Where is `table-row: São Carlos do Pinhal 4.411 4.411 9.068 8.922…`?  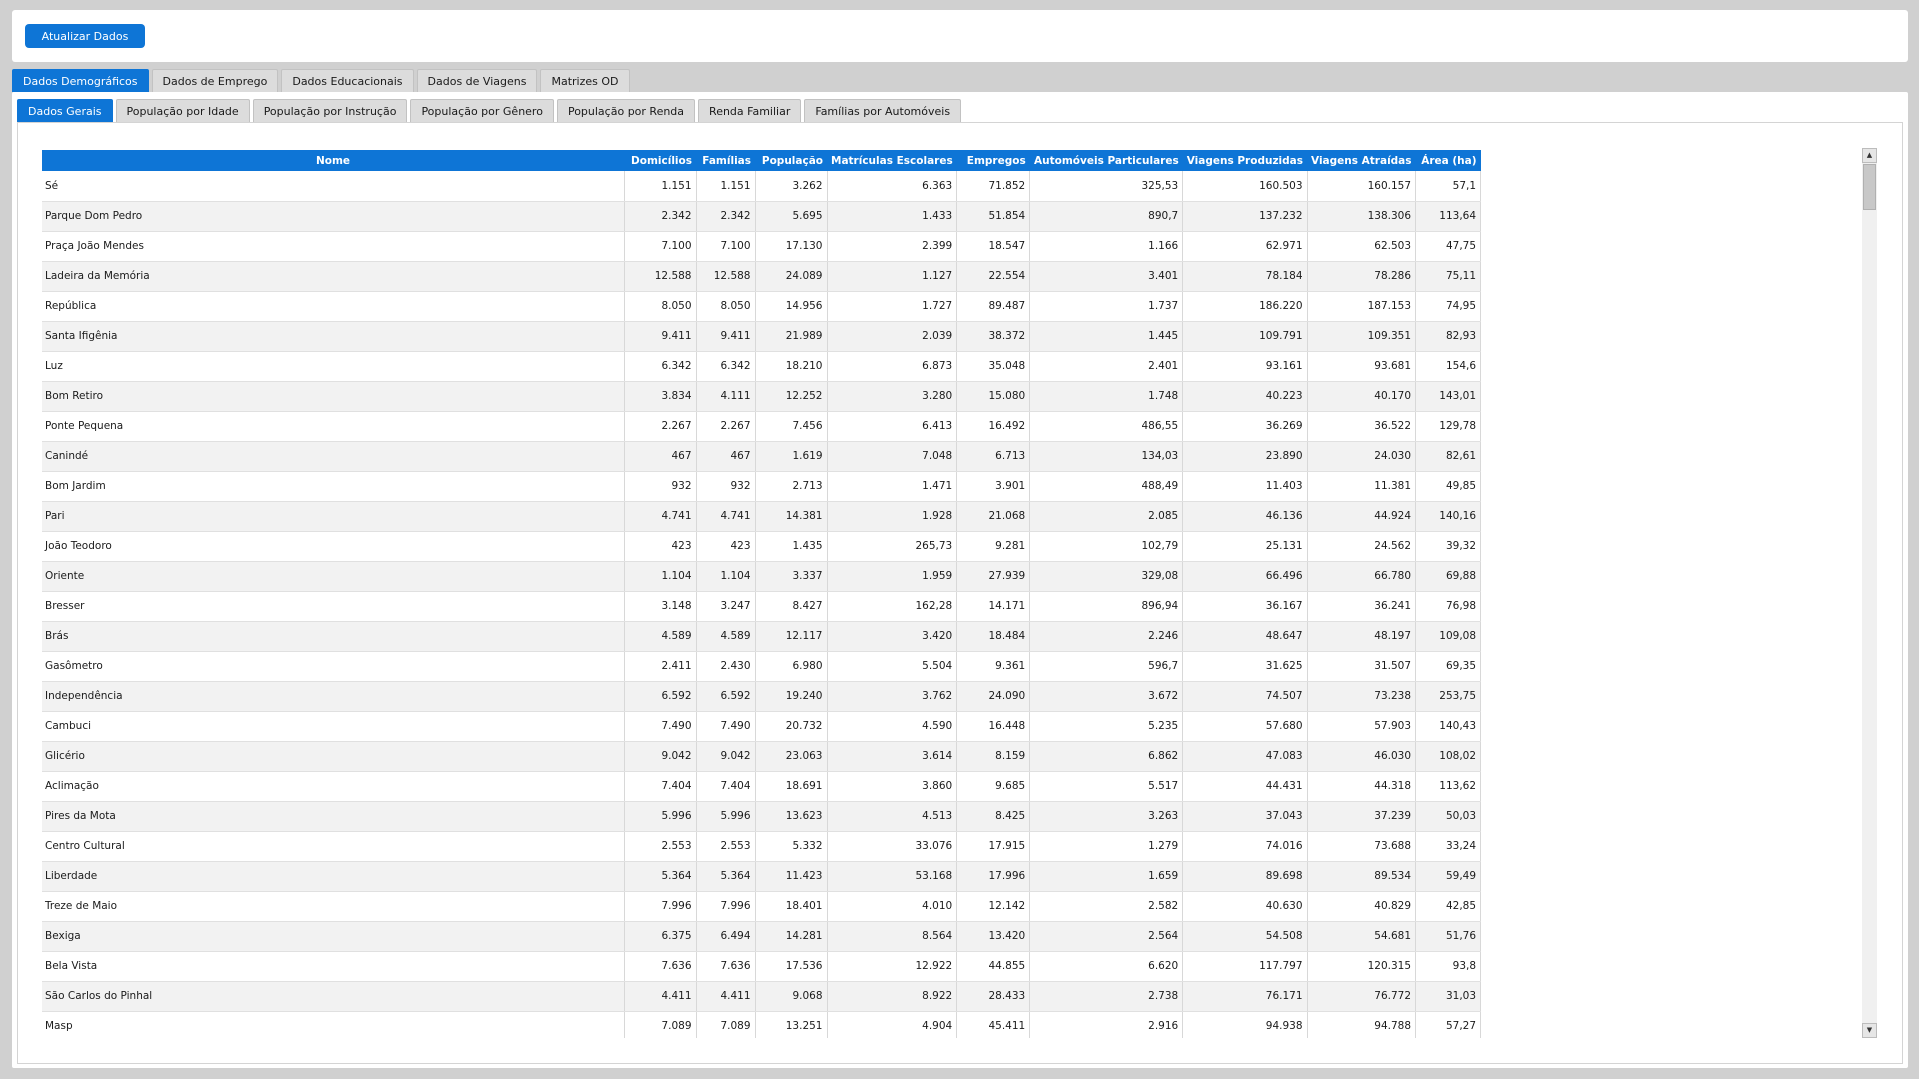
table-row: São Carlos do Pinhal 4.411 4.411 9.068 8.922… is located at coordinates (762, 996).